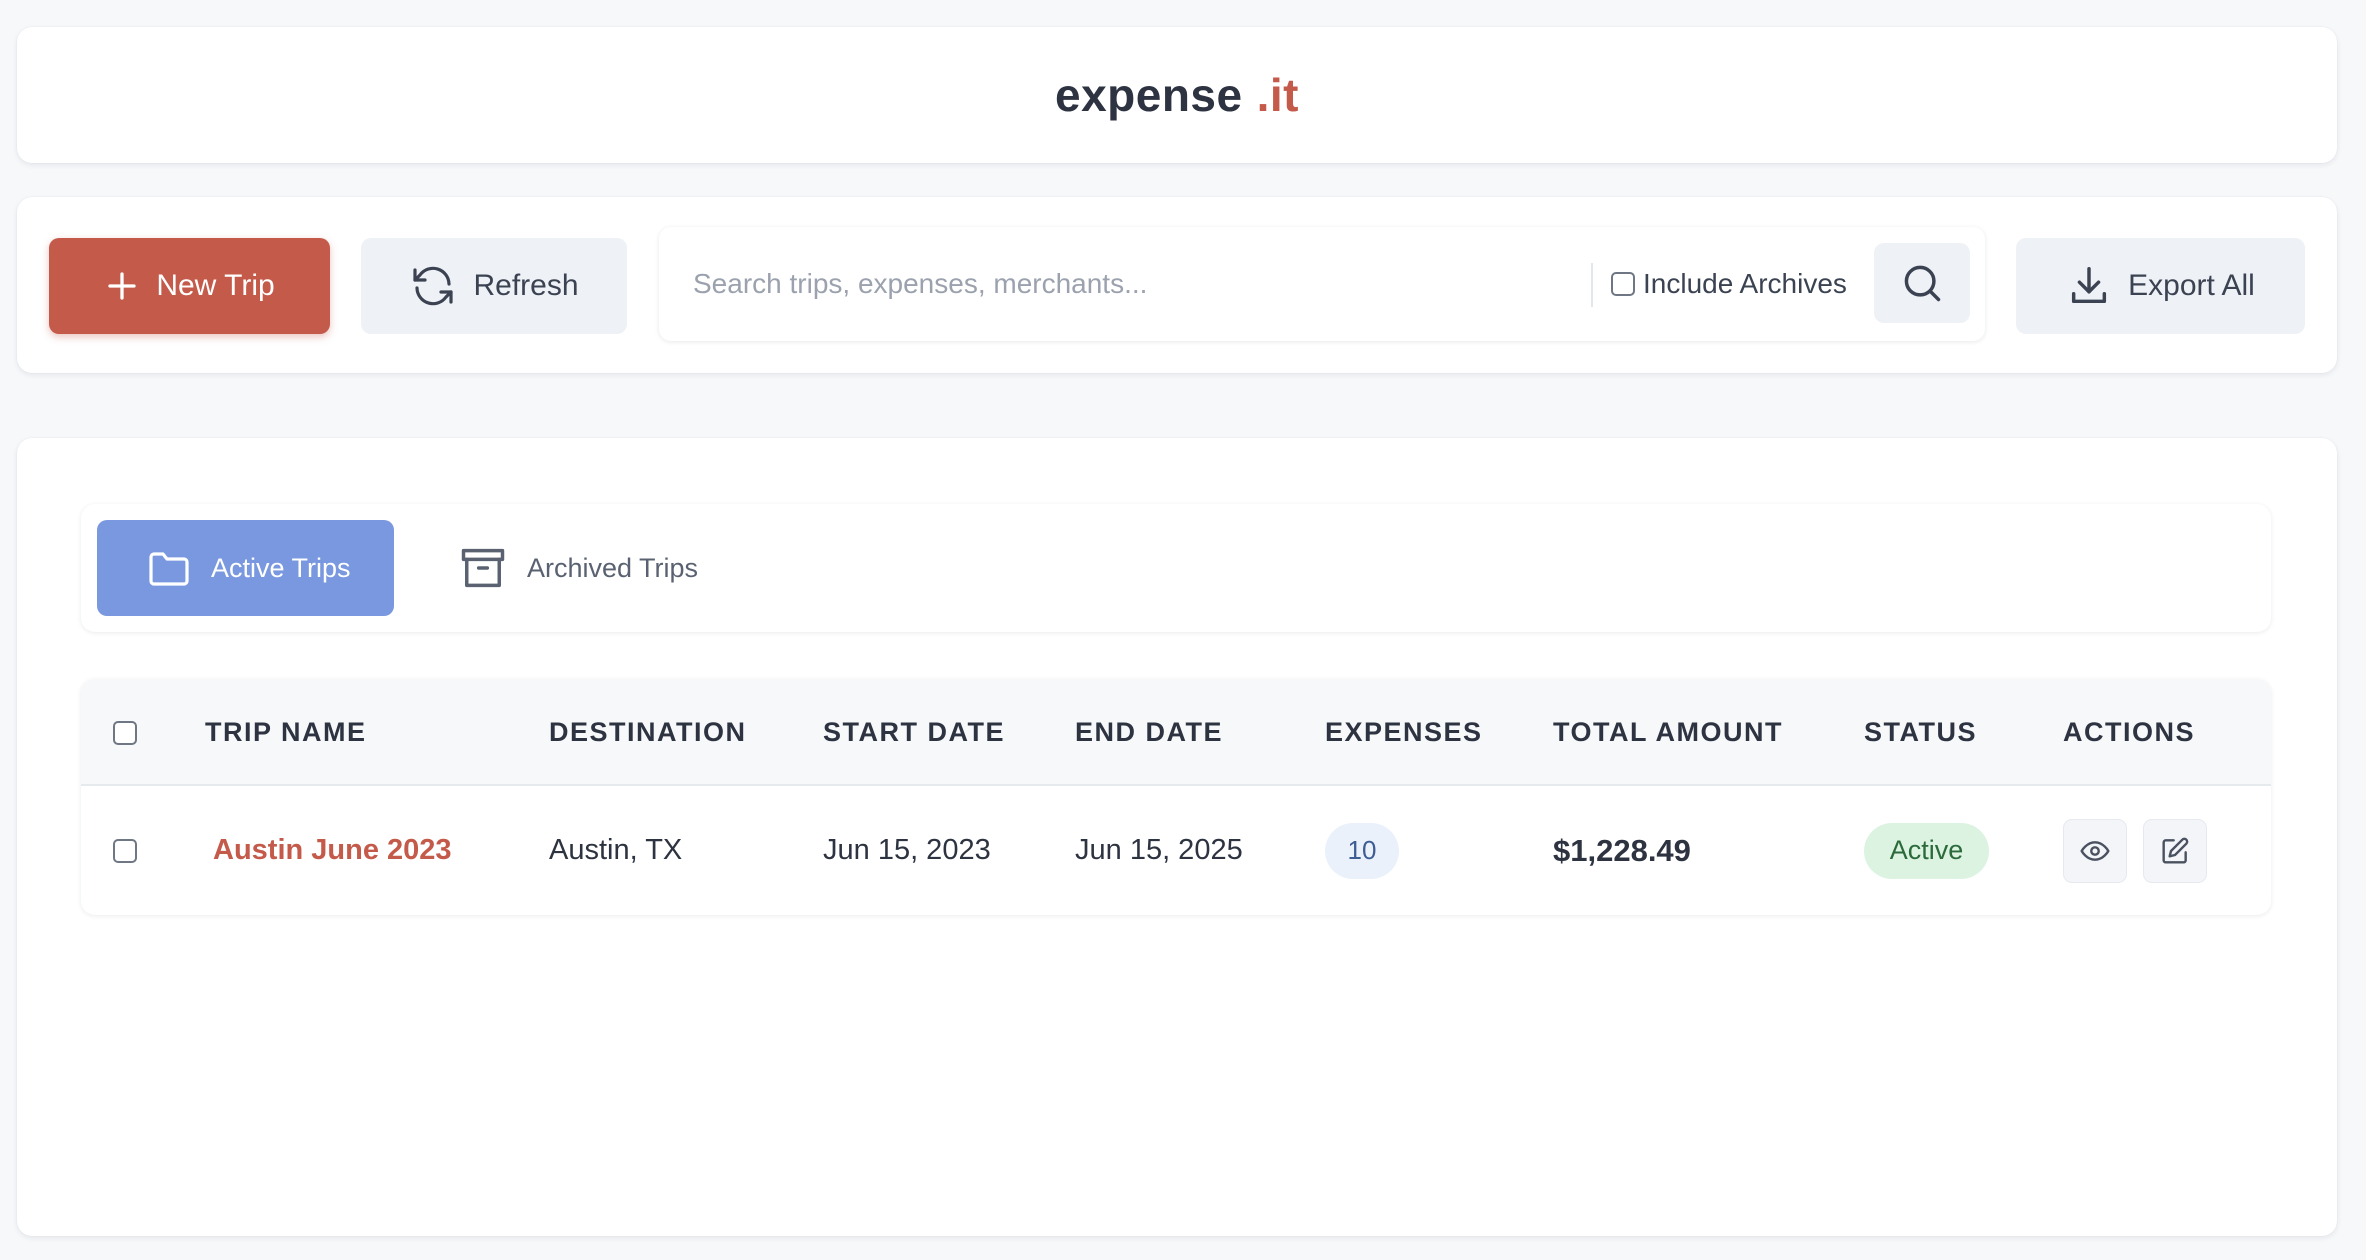 The width and height of the screenshot is (2366, 1260). I want to click on end-date-cell: Jun 15, 2025, so click(1159, 850).